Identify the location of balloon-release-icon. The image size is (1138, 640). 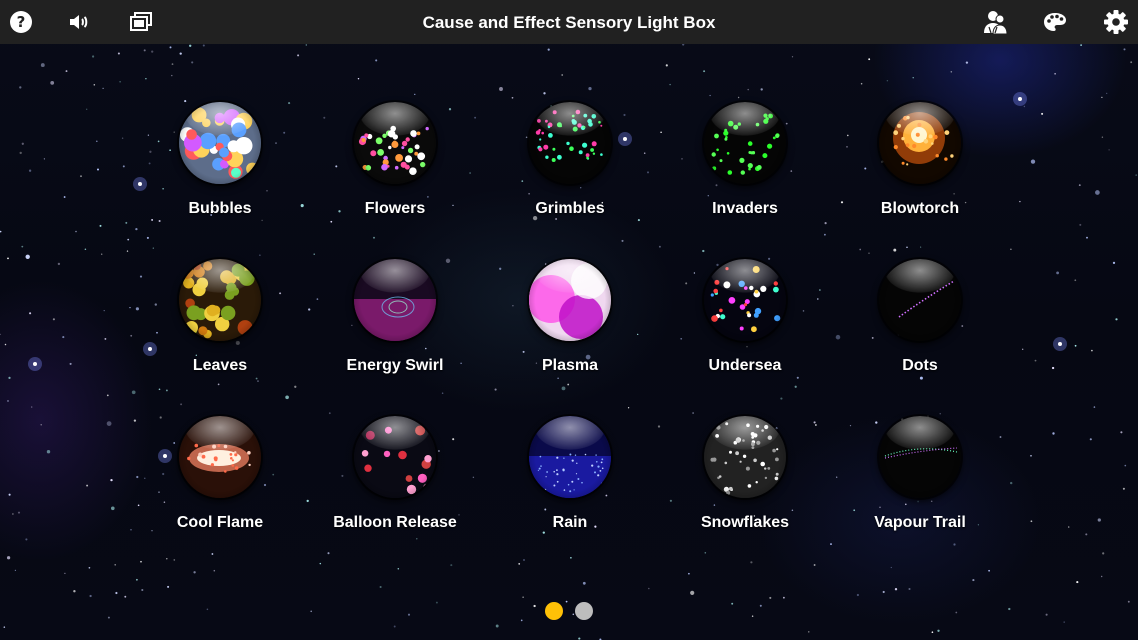
(395, 457).